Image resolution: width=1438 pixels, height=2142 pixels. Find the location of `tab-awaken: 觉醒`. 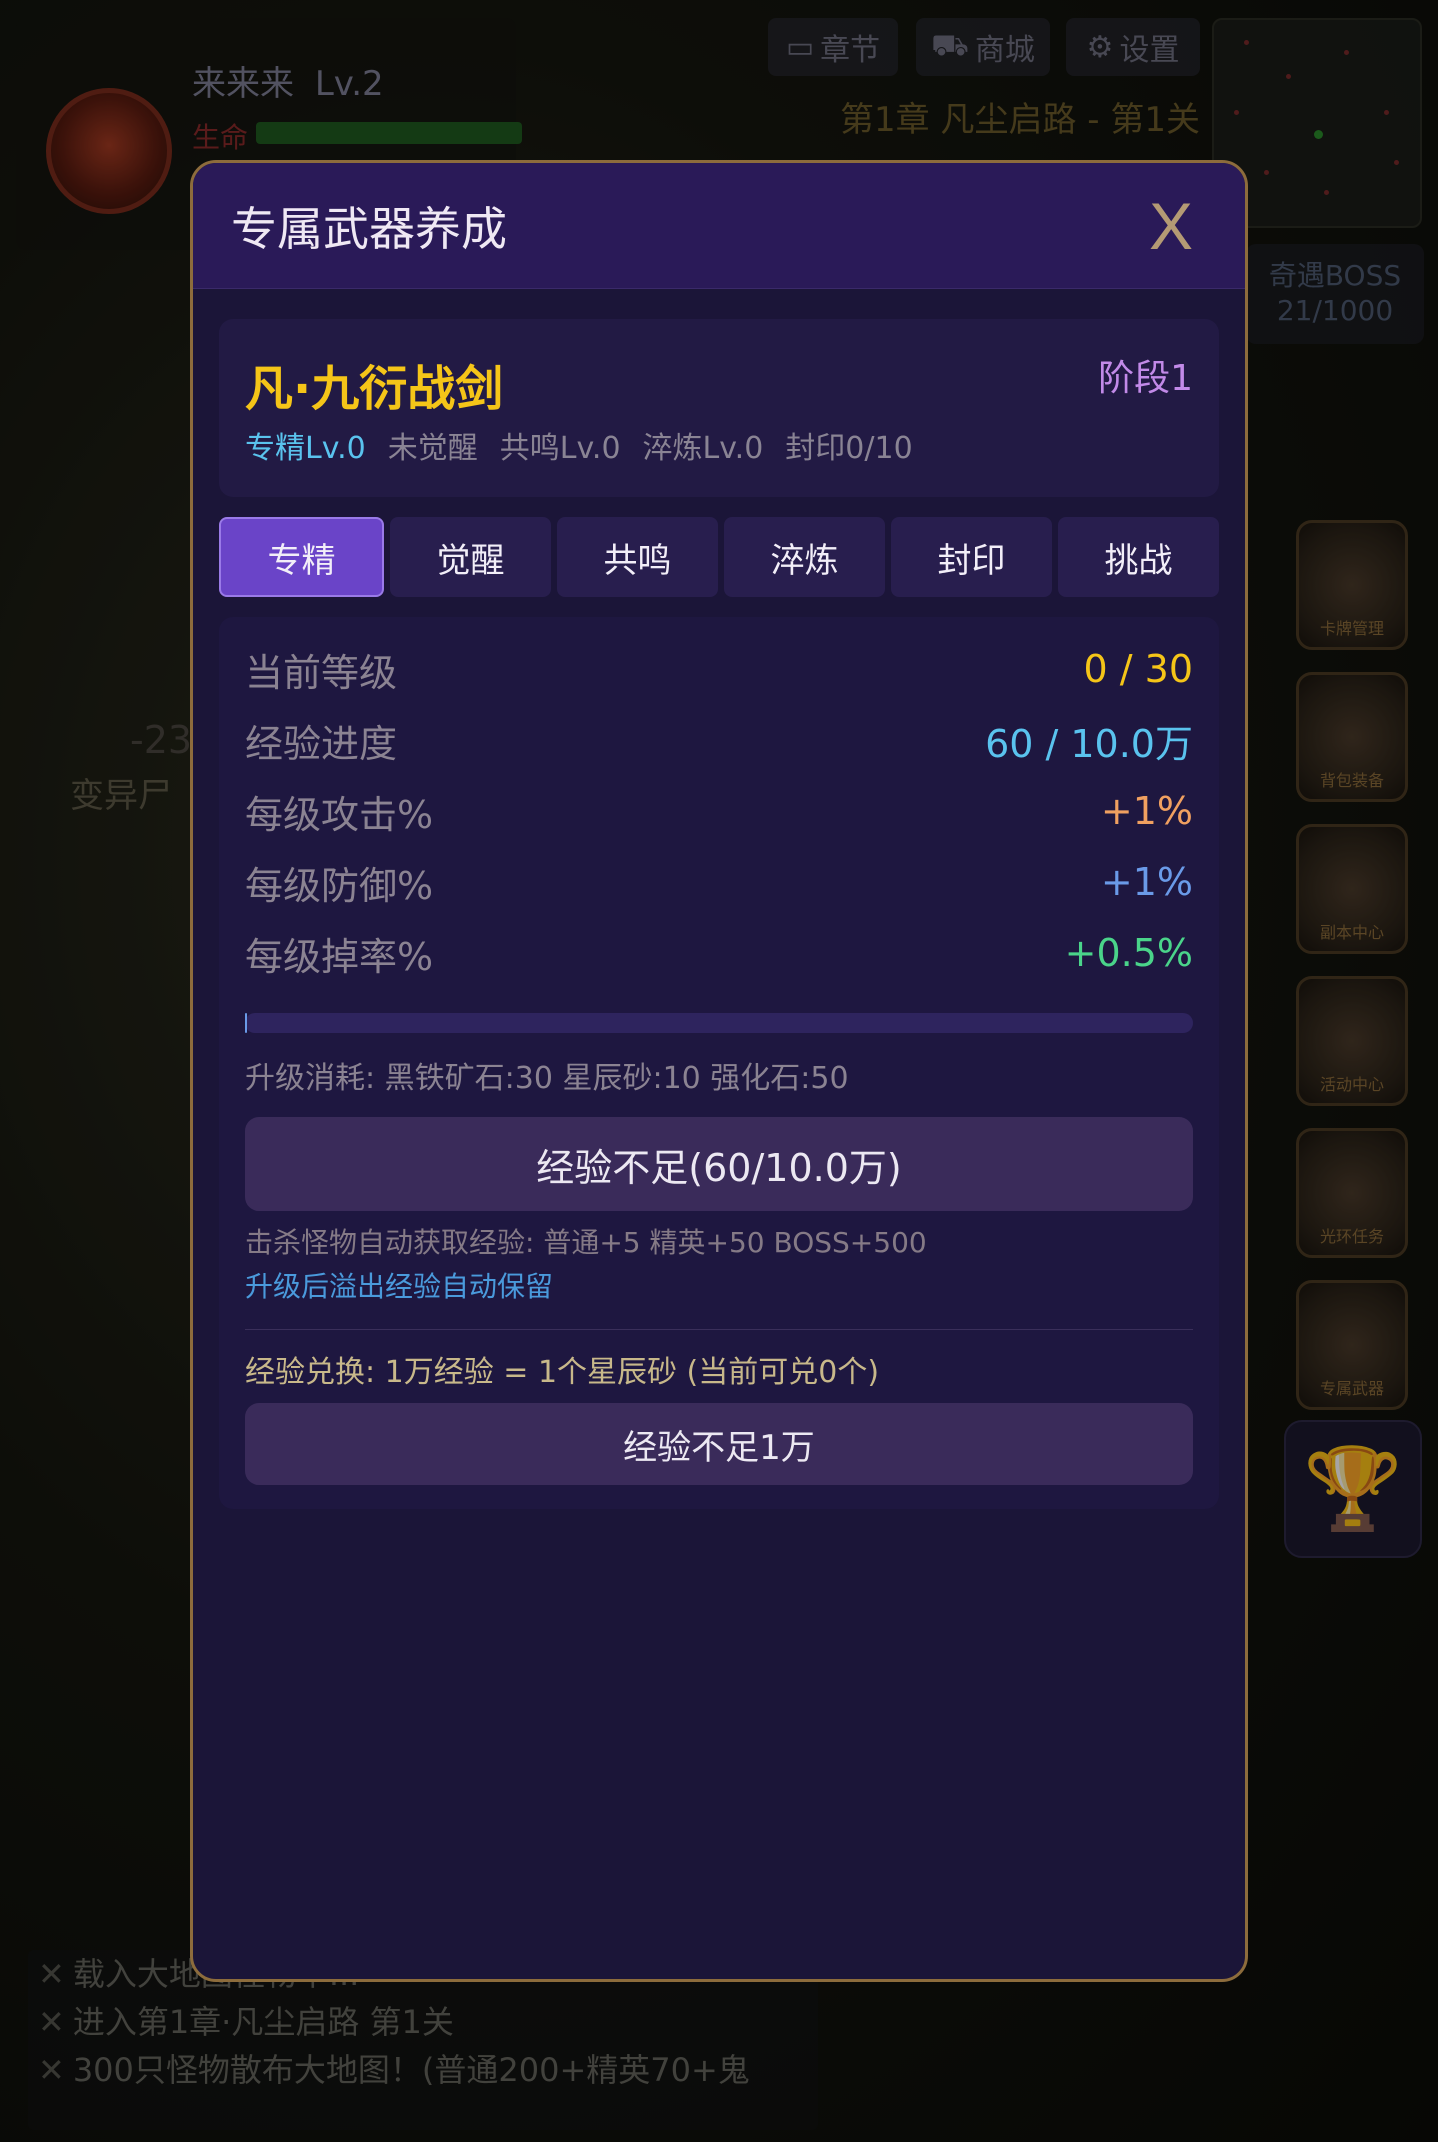

tab-awaken: 觉醒 is located at coordinates (470, 557).